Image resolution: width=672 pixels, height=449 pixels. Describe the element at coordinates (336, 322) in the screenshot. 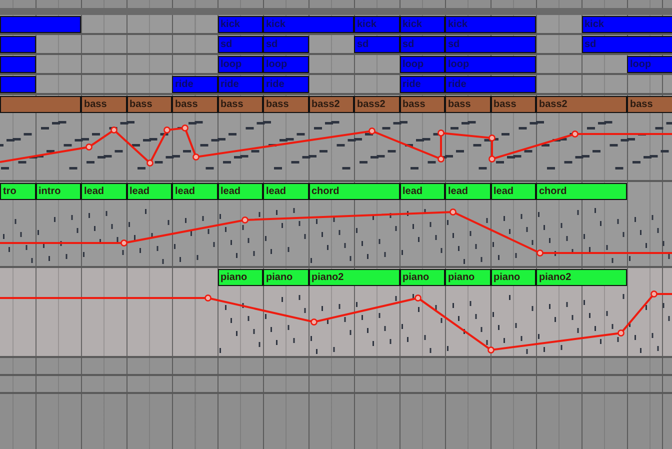

I see `automation-curve` at that location.